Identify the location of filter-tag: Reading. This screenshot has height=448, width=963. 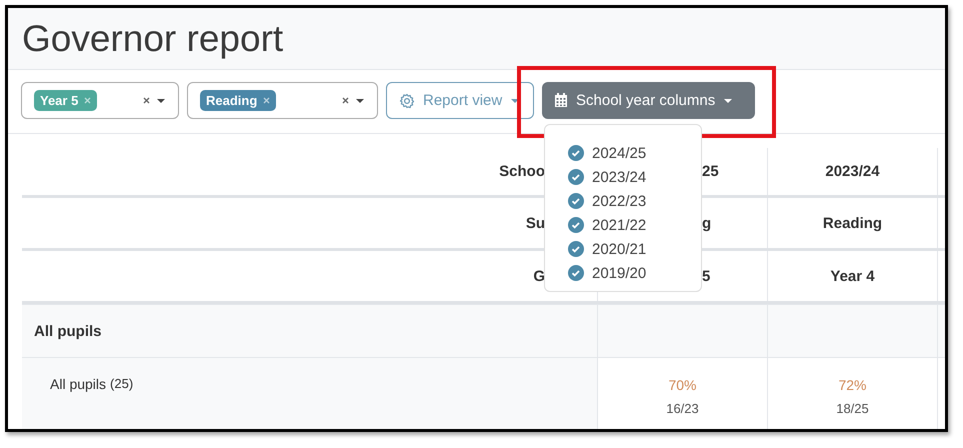
(238, 100).